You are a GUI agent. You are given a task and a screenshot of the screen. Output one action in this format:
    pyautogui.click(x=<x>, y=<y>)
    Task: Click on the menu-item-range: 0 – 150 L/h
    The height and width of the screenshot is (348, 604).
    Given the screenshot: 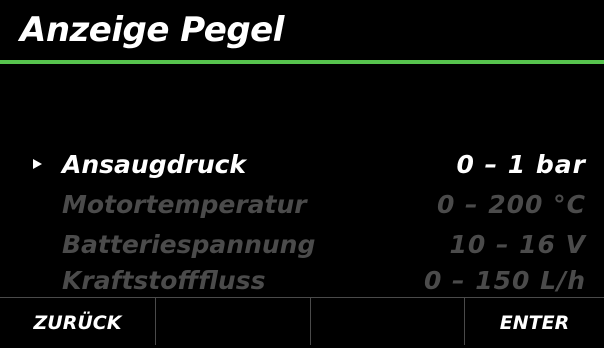 What is the action you would take?
    pyautogui.click(x=504, y=280)
    